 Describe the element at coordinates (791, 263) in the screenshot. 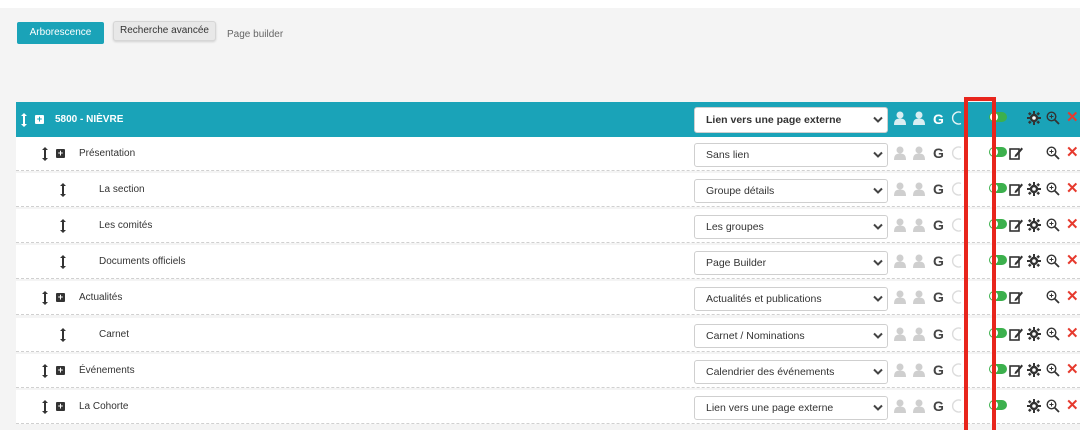

I see `link-type-select: Page Builder` at that location.